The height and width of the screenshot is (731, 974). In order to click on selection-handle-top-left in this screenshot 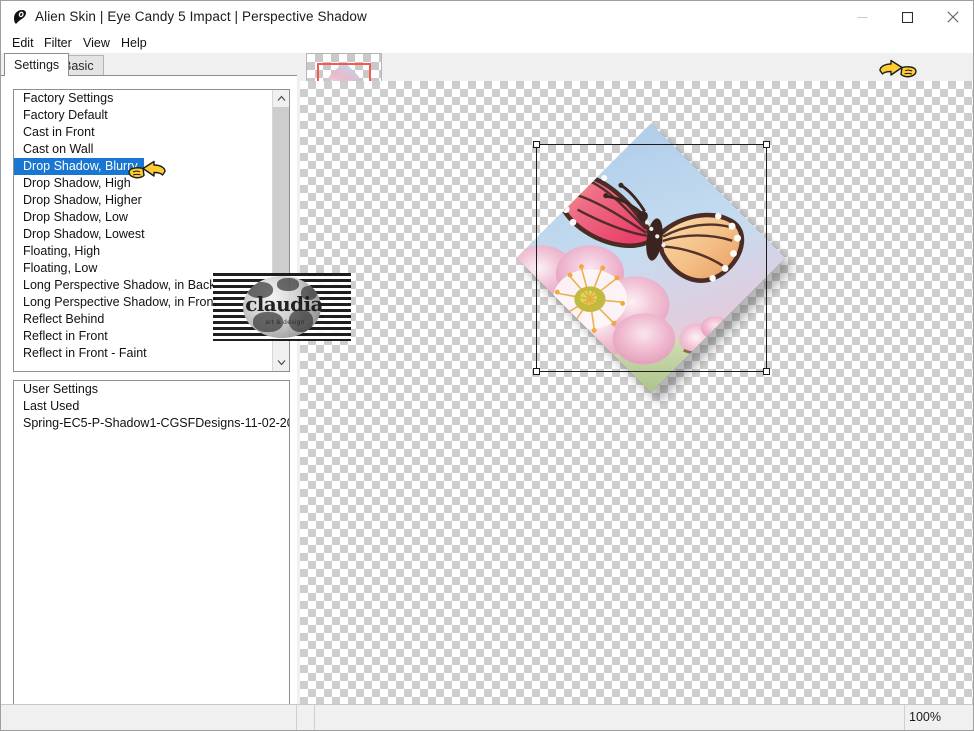, I will do `click(536, 144)`.